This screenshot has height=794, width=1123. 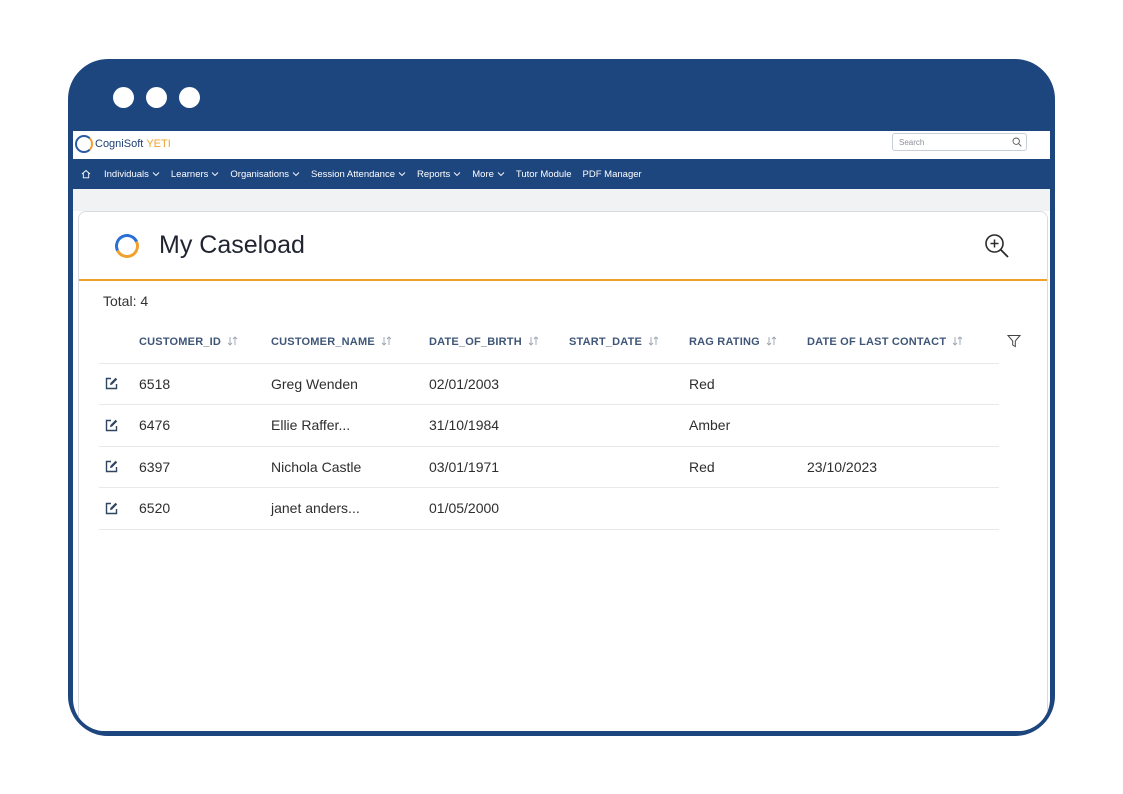 I want to click on search-box, so click(x=959, y=142).